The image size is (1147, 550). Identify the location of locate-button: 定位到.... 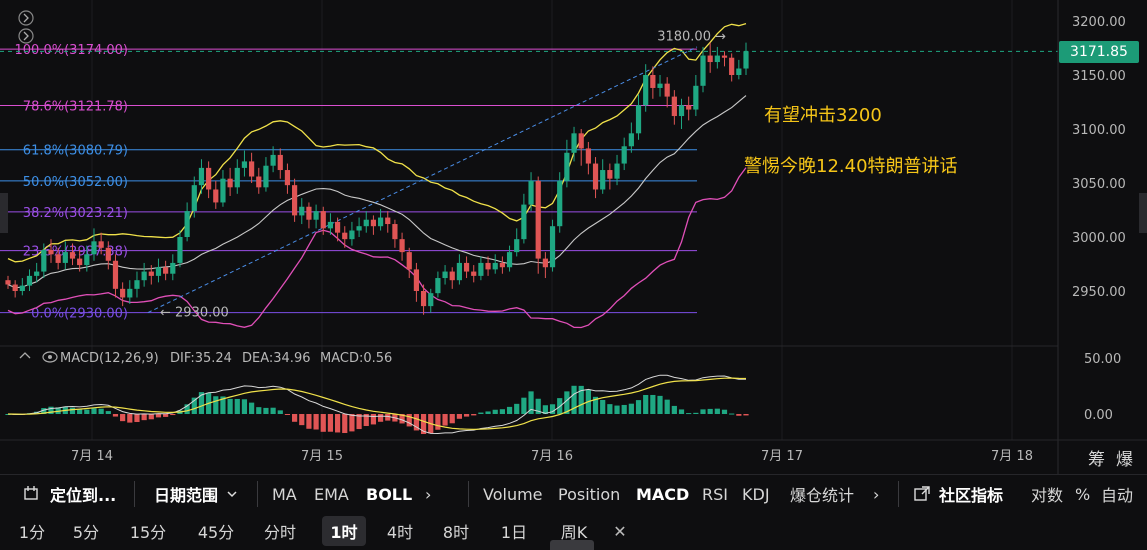
(69, 494).